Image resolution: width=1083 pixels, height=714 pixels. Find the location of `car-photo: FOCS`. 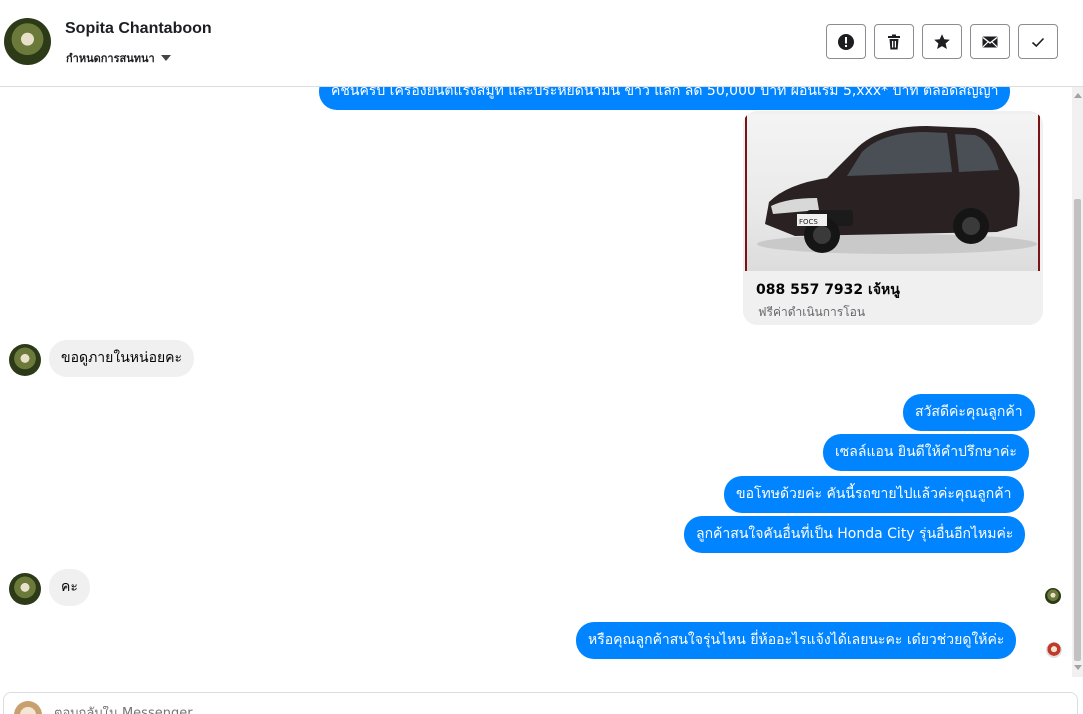

car-photo: FOCS is located at coordinates (892, 192).